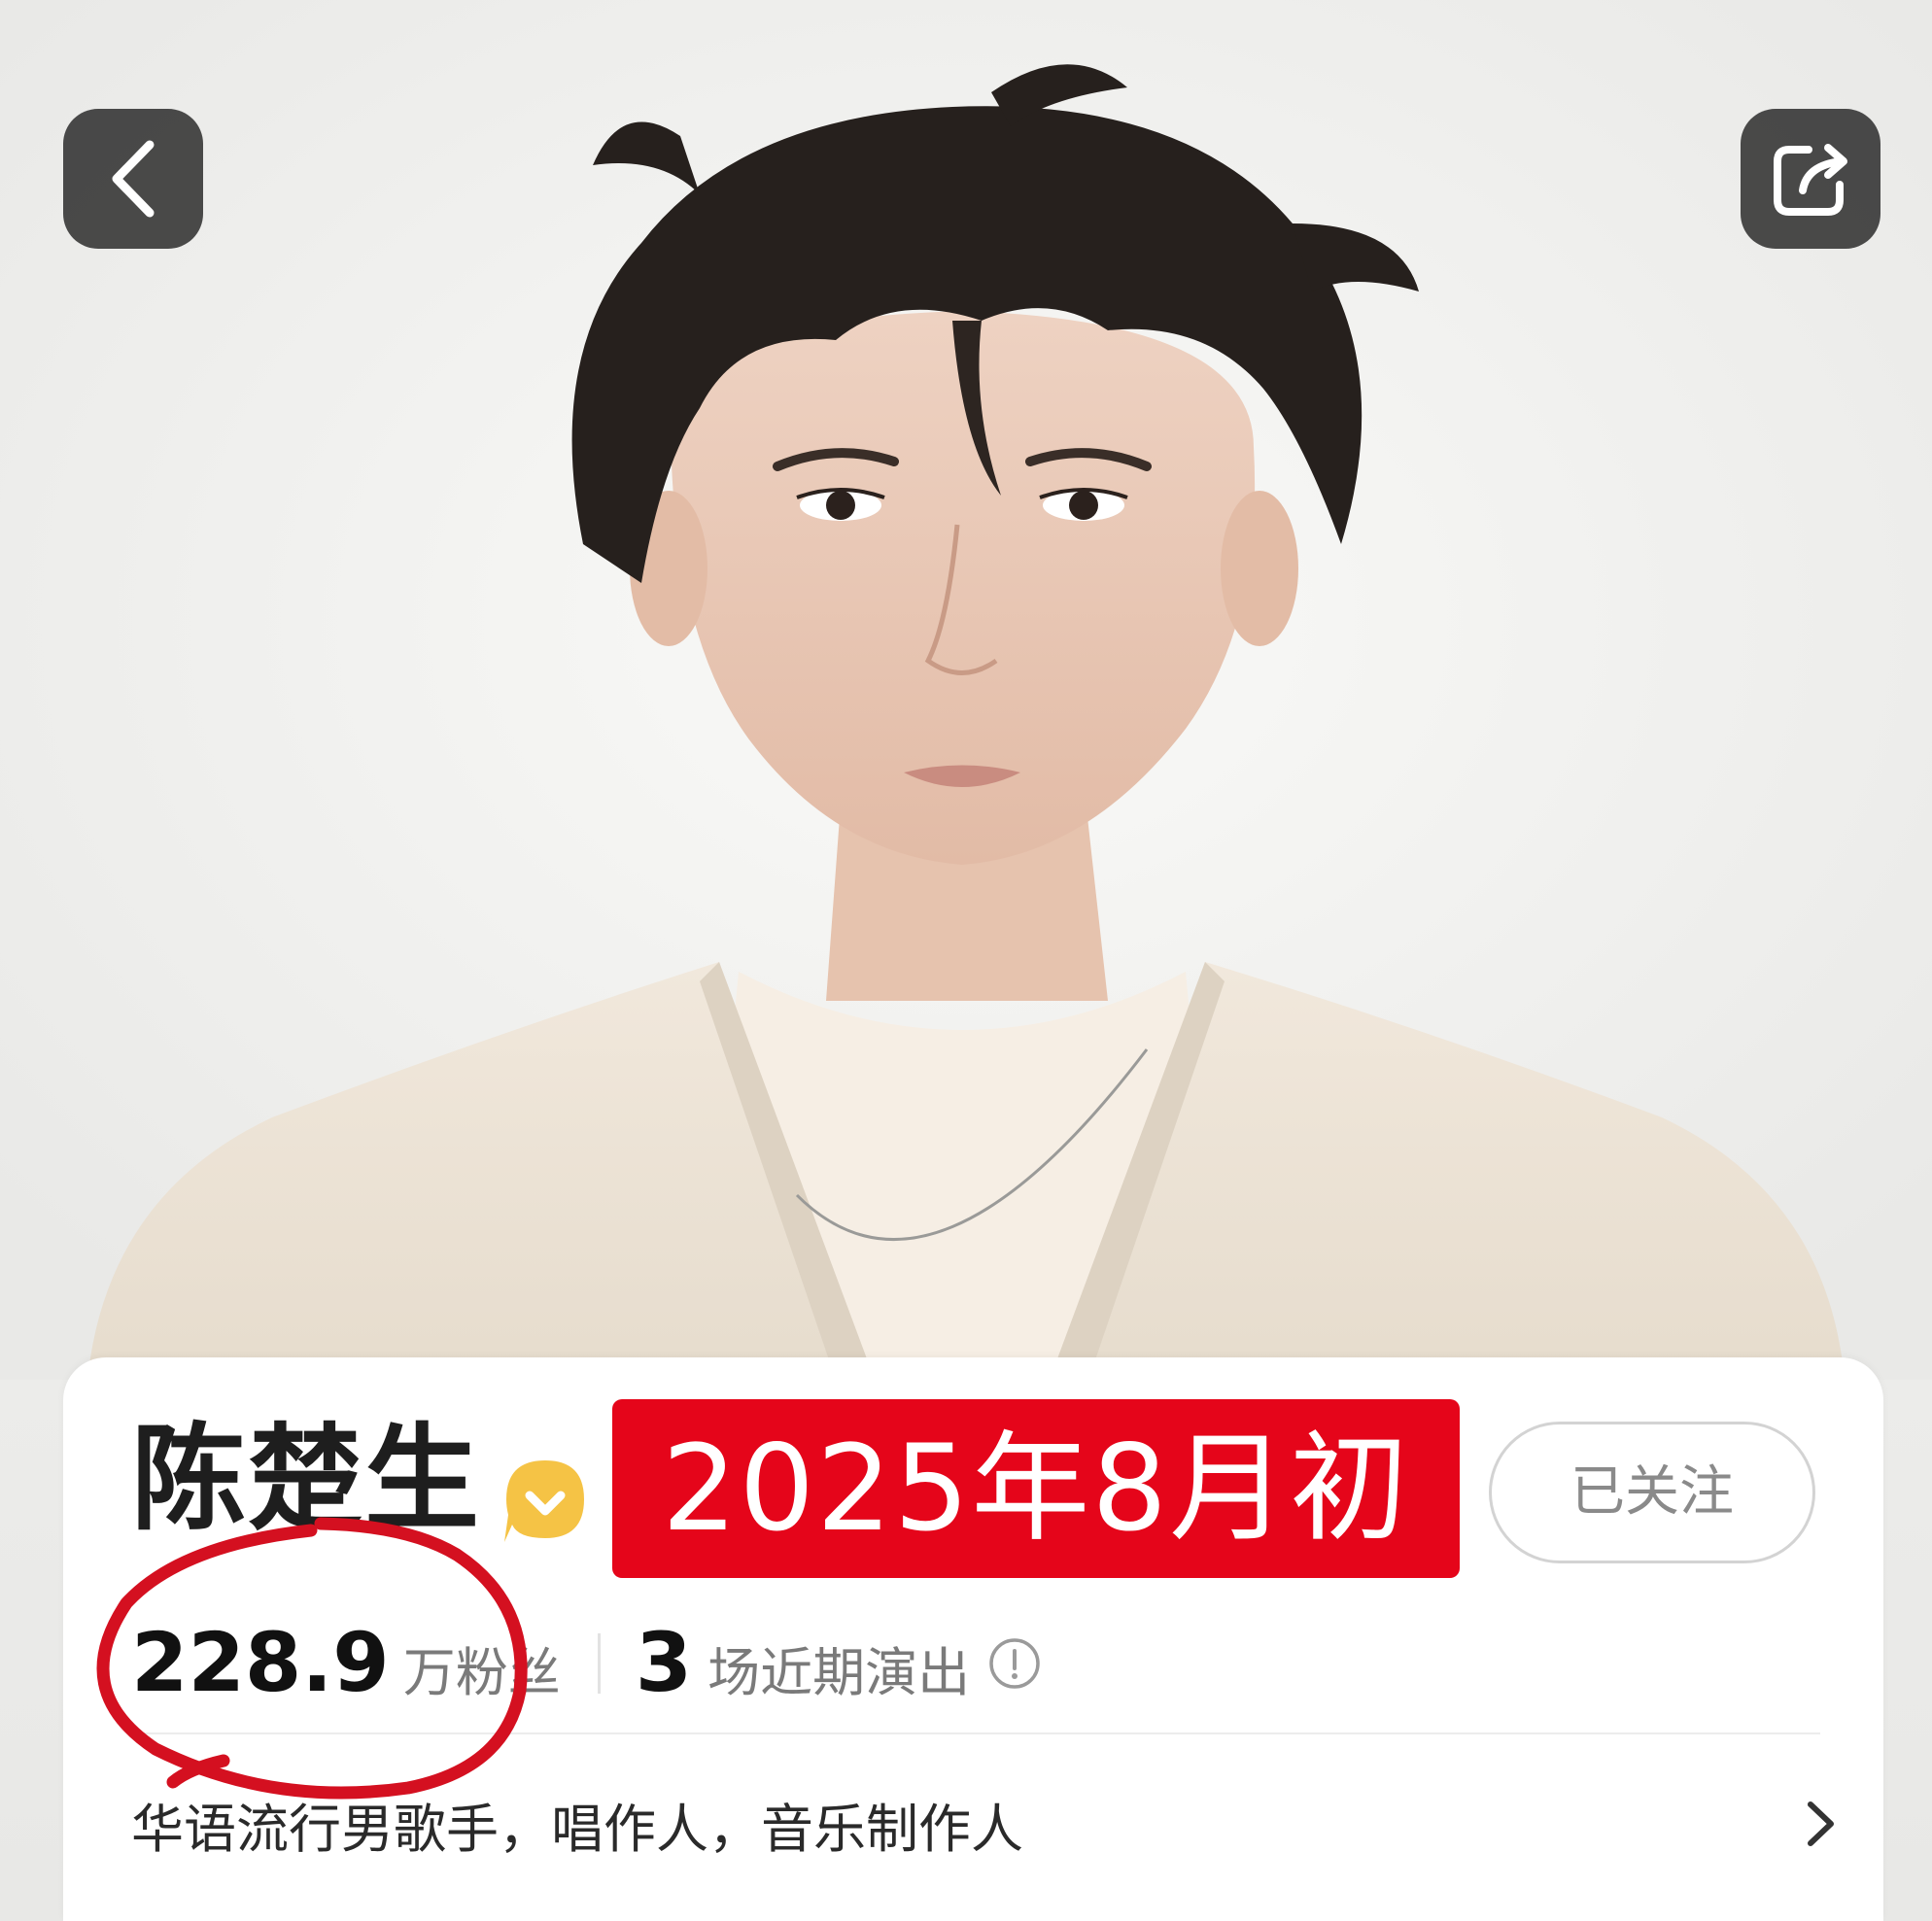 The width and height of the screenshot is (1932, 1921). Describe the element at coordinates (306, 1479) in the screenshot. I see `artist-name: 陈楚生` at that location.